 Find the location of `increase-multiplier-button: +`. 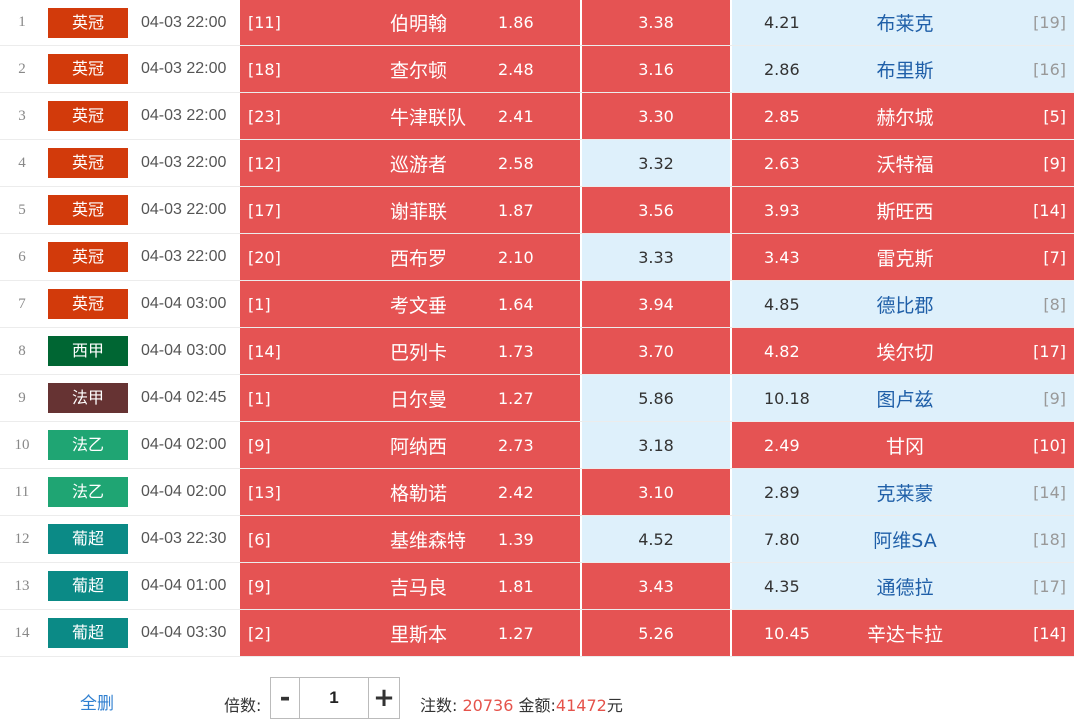

increase-multiplier-button: + is located at coordinates (384, 698).